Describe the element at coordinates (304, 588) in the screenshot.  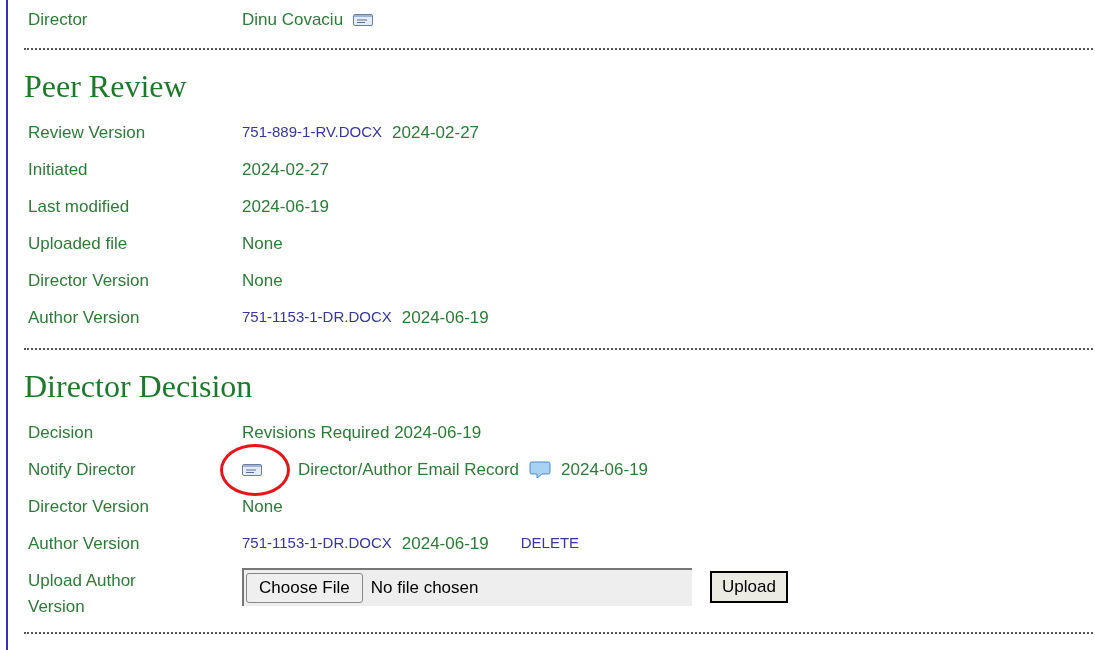
I see `choose-file-button: Choose File` at that location.